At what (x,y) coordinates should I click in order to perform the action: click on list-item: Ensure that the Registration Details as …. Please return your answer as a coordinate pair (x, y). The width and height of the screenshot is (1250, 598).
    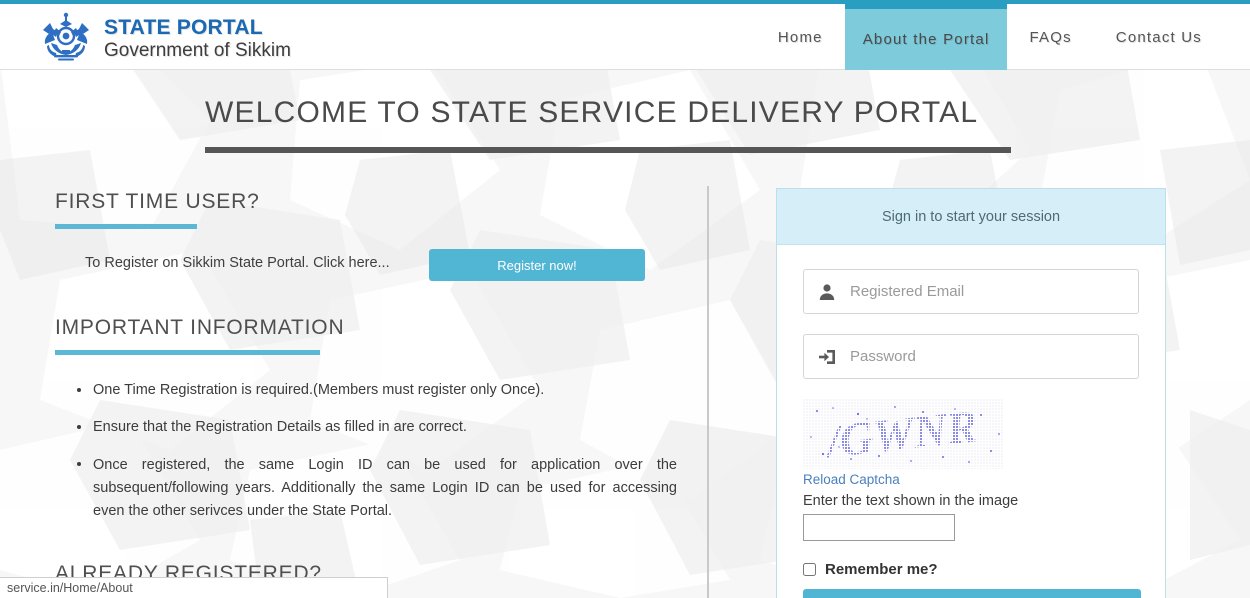
    Looking at the image, I should click on (375, 427).